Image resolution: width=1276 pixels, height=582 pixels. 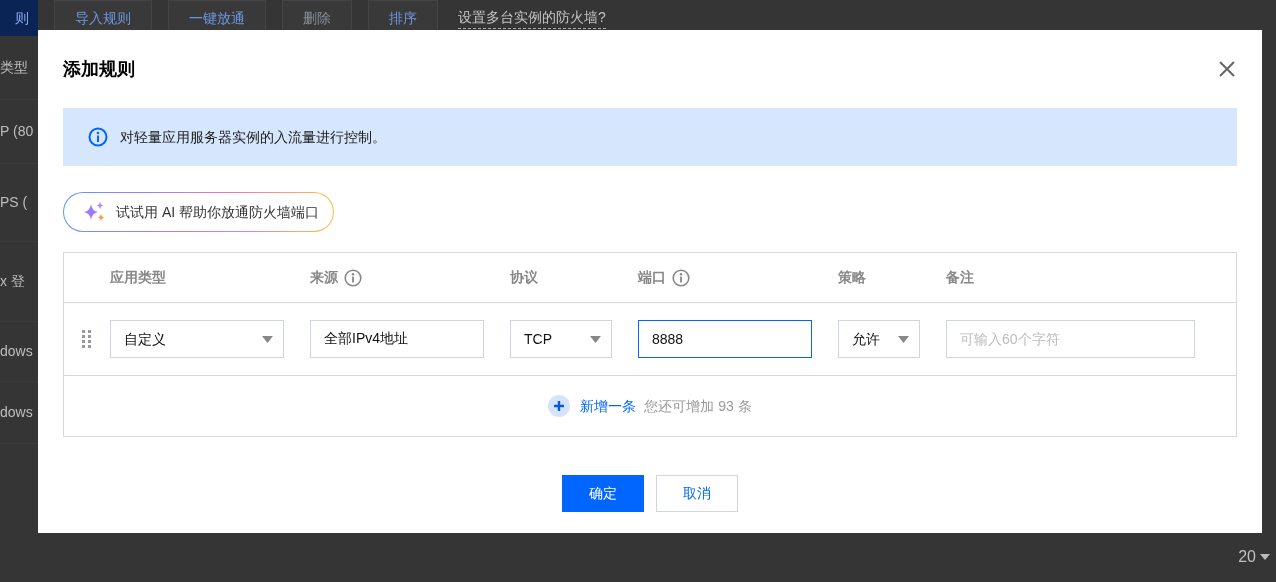 I want to click on info-text: 对轻量应用服务器实例的入流量进行控制。, so click(x=253, y=137).